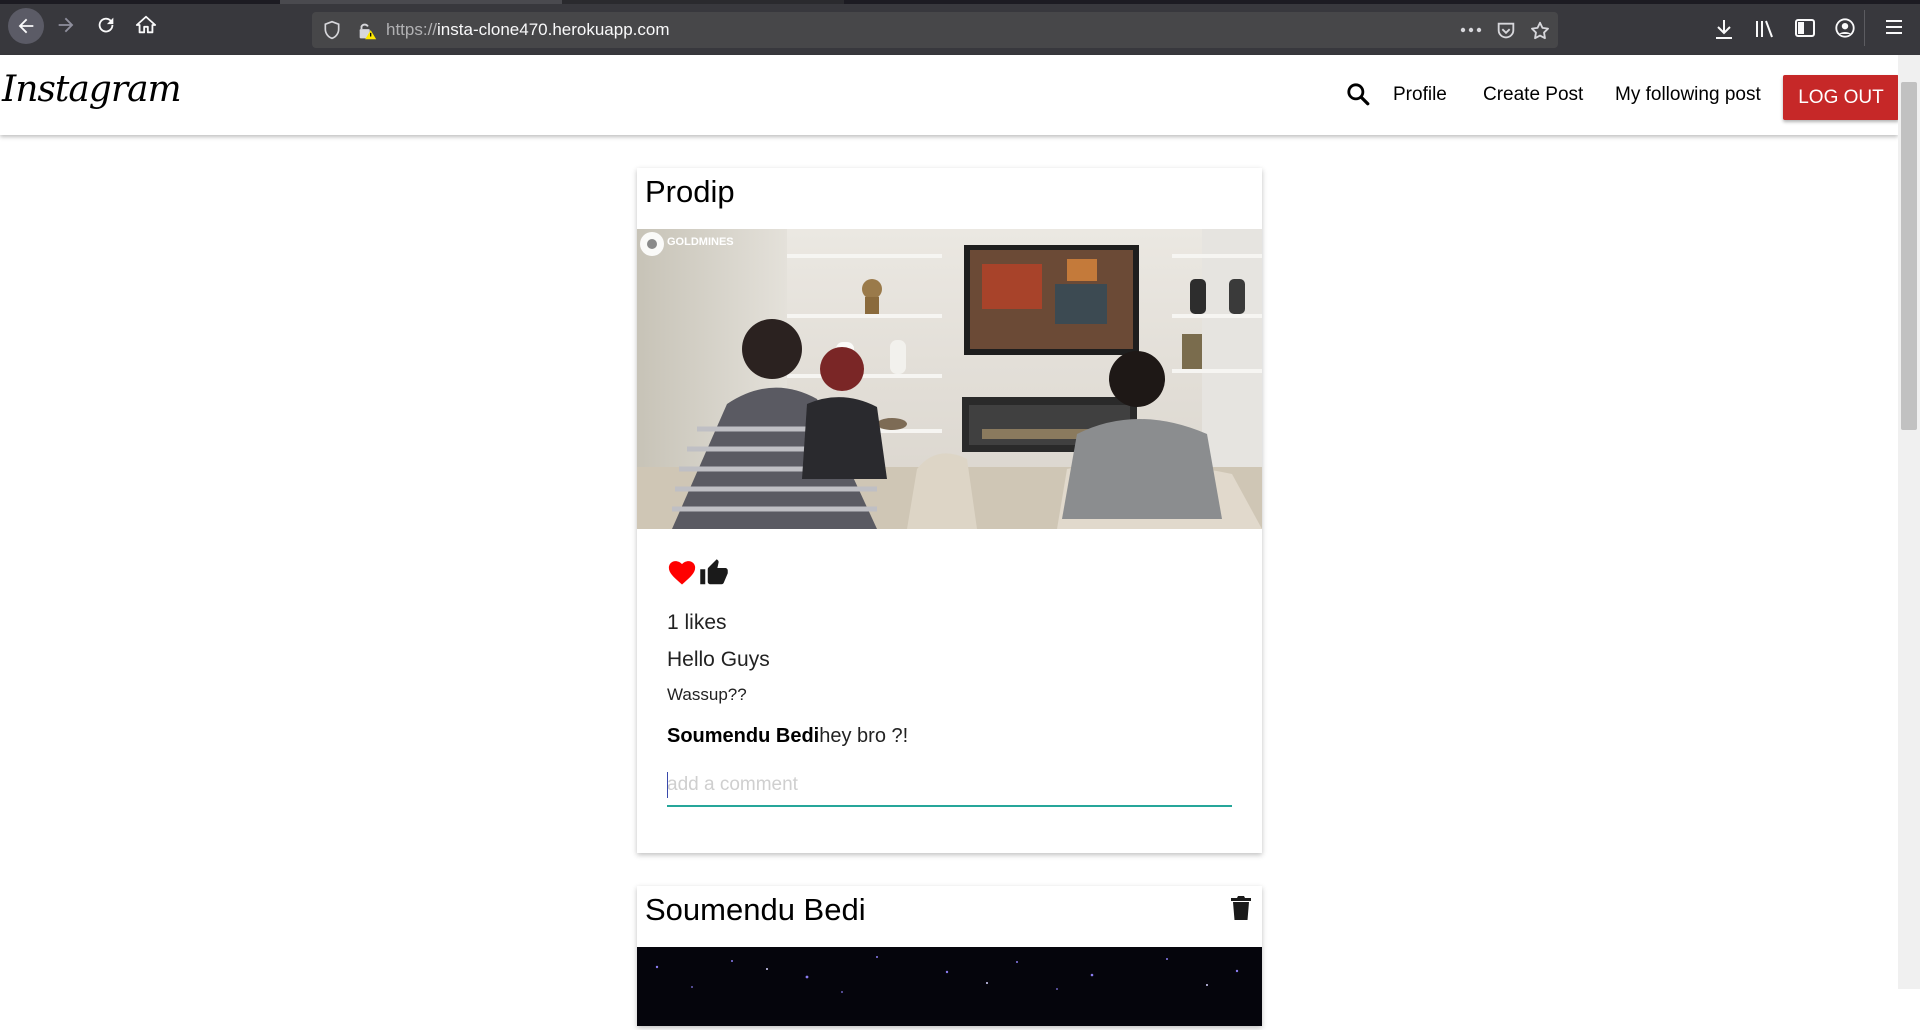 This screenshot has width=1920, height=1030. What do you see at coordinates (703, 2) in the screenshot?
I see `inactive-tab-indicator` at bounding box center [703, 2].